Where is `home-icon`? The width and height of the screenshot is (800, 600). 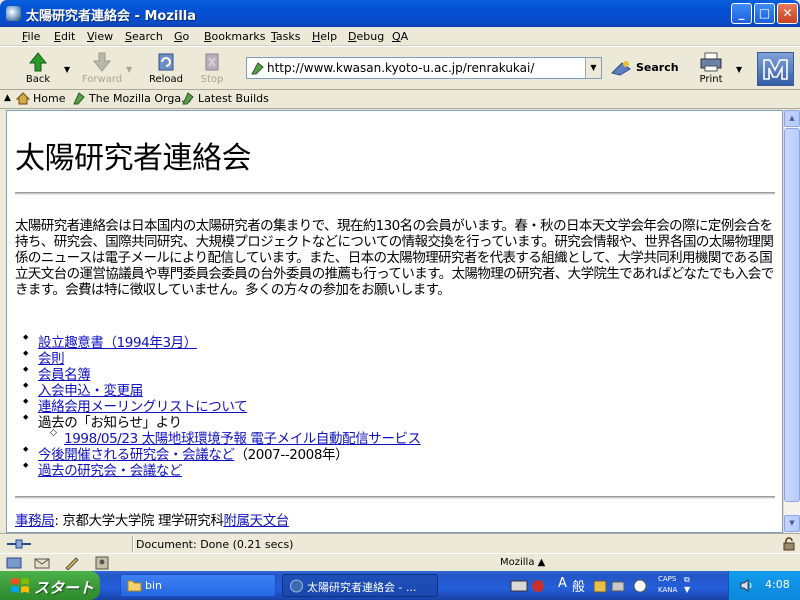
home-icon is located at coordinates (23, 98).